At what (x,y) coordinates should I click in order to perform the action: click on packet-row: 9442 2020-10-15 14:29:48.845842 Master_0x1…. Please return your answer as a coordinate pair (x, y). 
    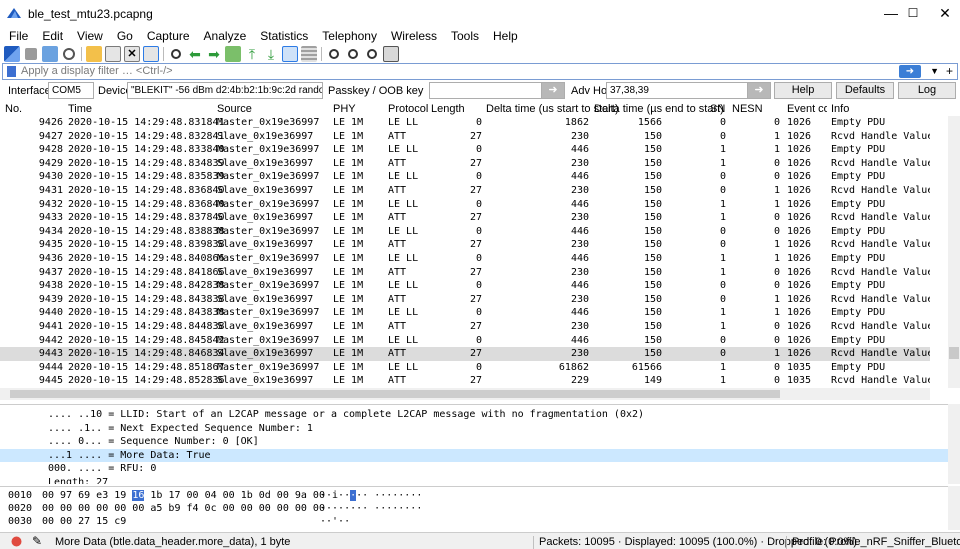
    Looking at the image, I should click on (465, 341).